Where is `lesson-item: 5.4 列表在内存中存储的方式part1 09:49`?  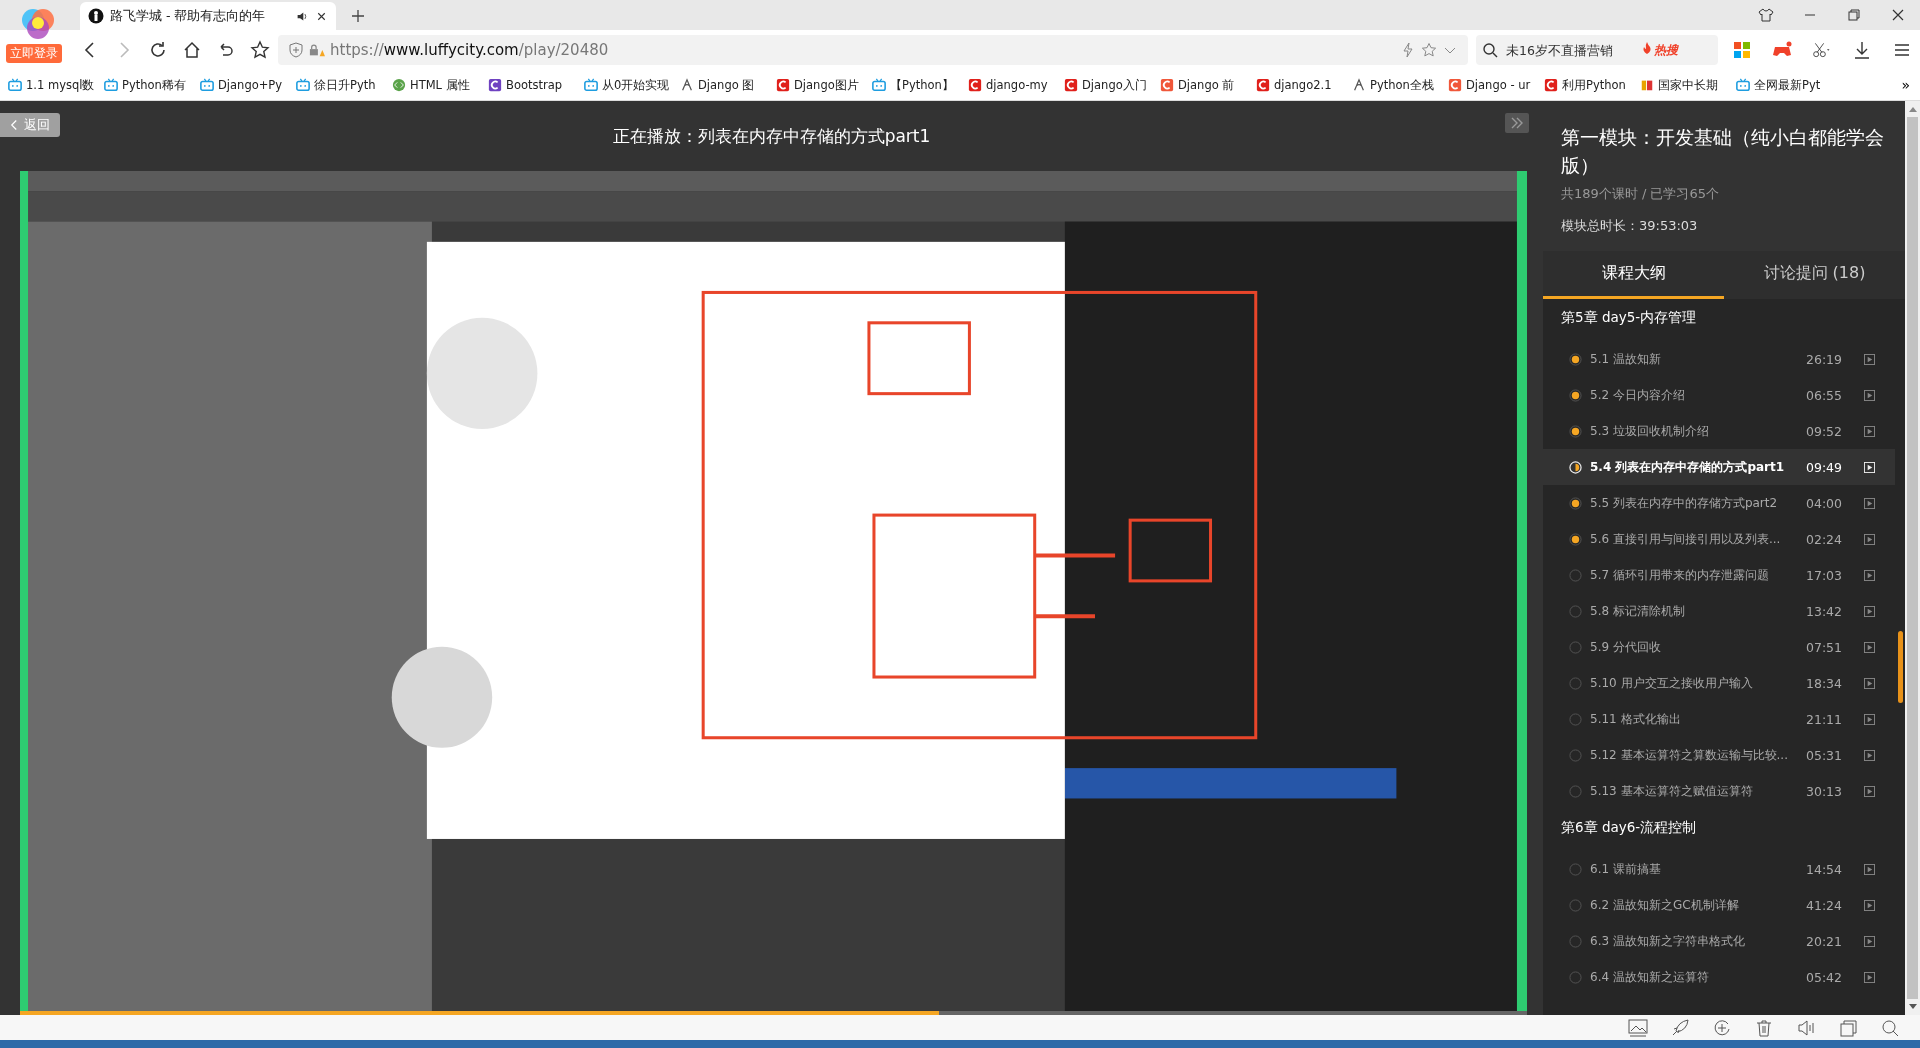
lesson-item: 5.4 列表在内存中存储的方式part1 09:49 is located at coordinates (1719, 467).